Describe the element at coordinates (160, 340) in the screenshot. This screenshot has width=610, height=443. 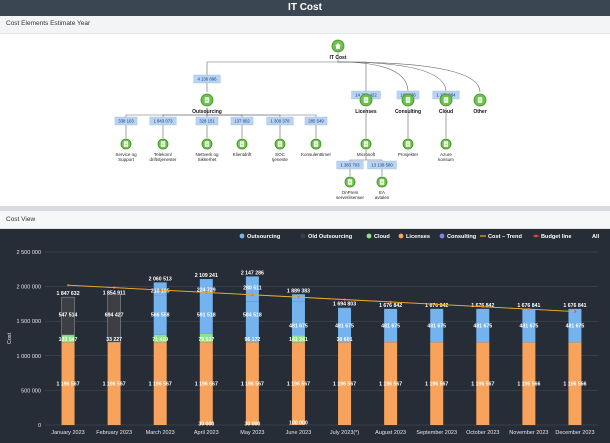
I see `data-label-cloud: 71 419` at that location.